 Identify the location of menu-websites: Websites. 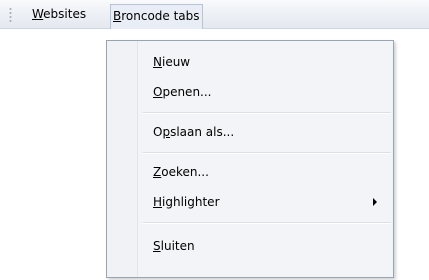
(59, 14).